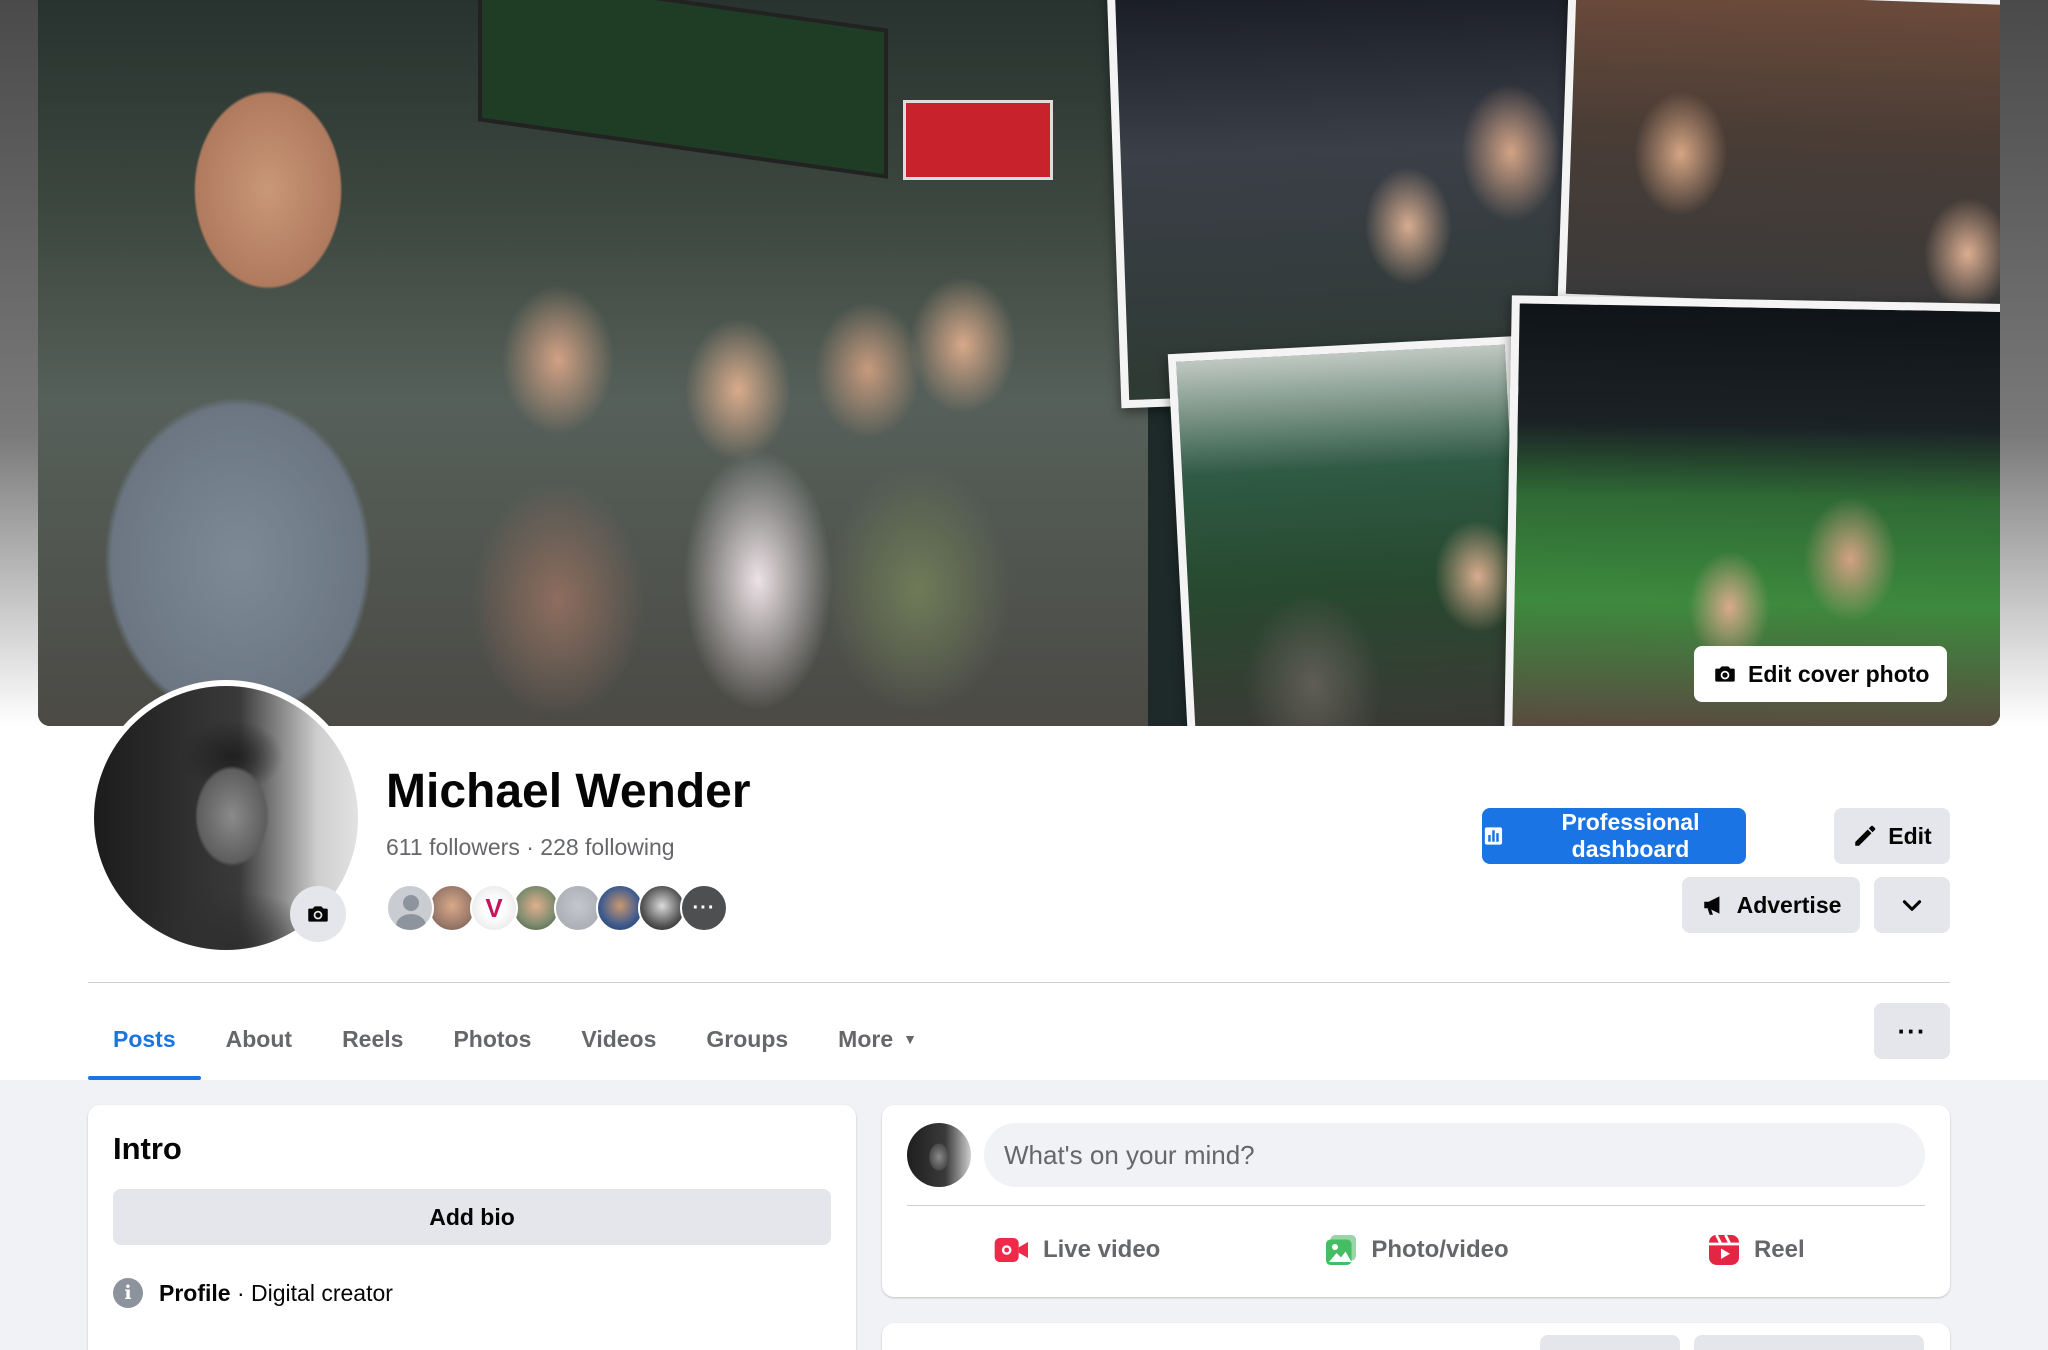 Image resolution: width=2048 pixels, height=1350 pixels. I want to click on following-label: following, so click(630, 847).